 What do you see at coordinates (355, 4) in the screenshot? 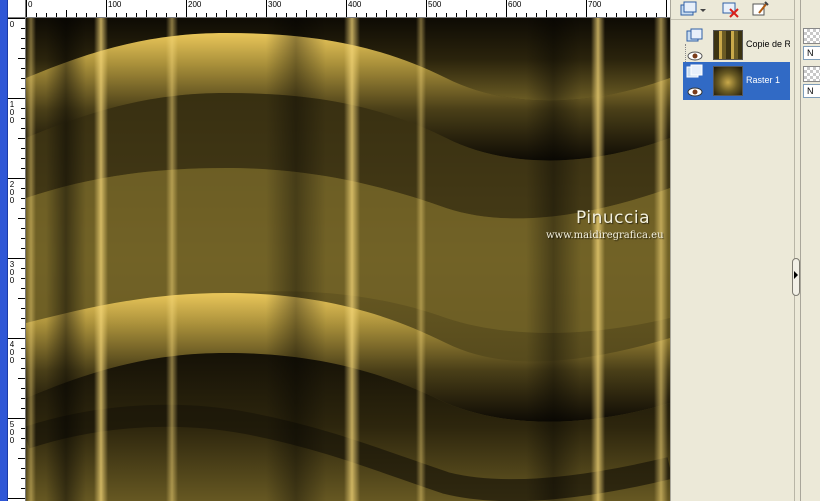
I see `ruler-label-400: 400` at bounding box center [355, 4].